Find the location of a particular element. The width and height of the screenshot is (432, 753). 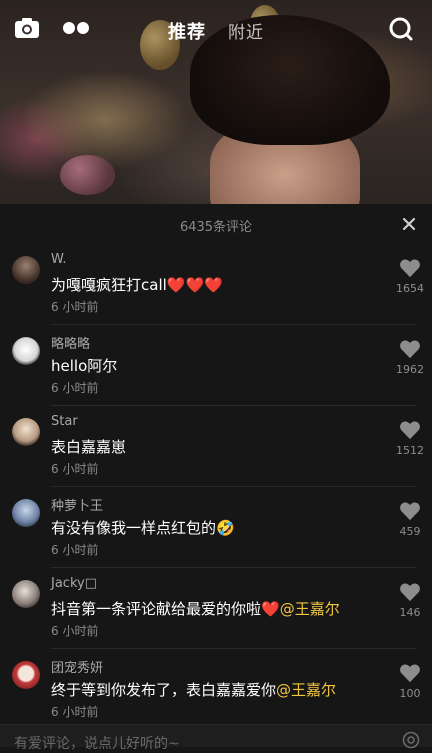

comment-item: W. 为嘎嘎疯狂打call❤️❤️❤️ 6 小时前 1654 is located at coordinates (216, 284).